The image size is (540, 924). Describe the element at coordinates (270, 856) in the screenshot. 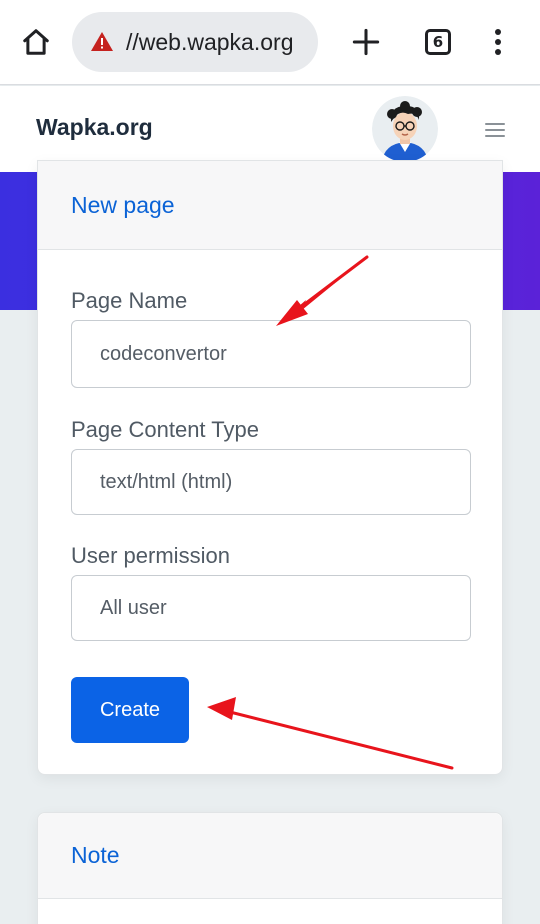

I see `note-card-header: Note` at that location.